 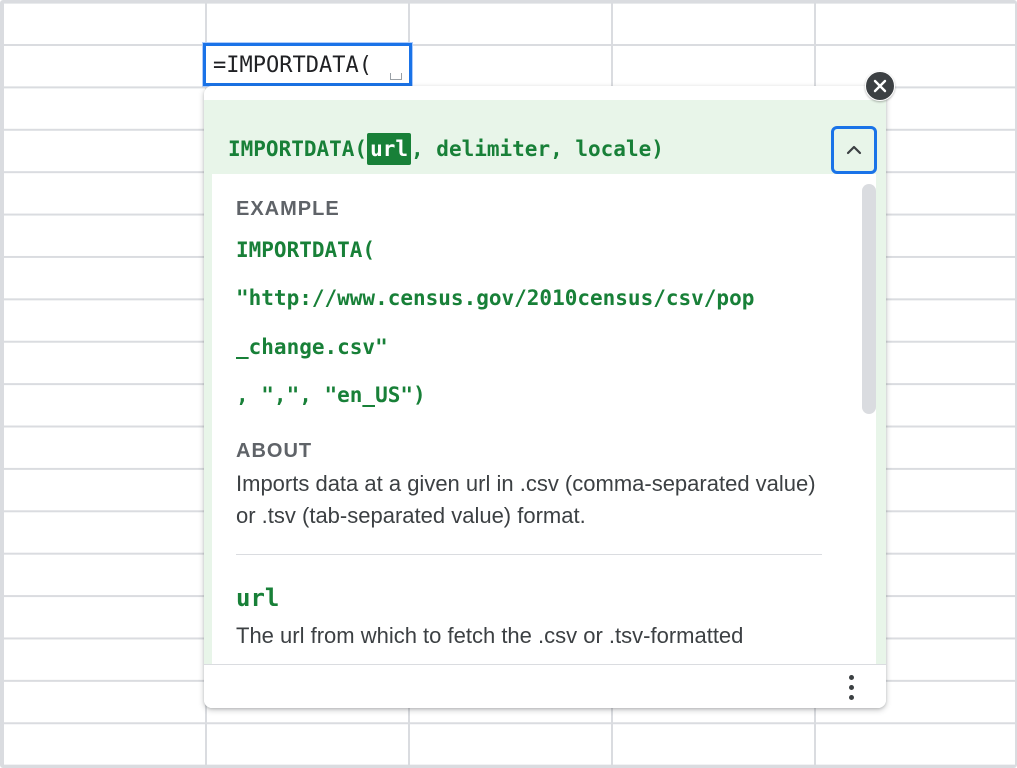 I want to click on about-label: ABOUT, so click(x=274, y=451).